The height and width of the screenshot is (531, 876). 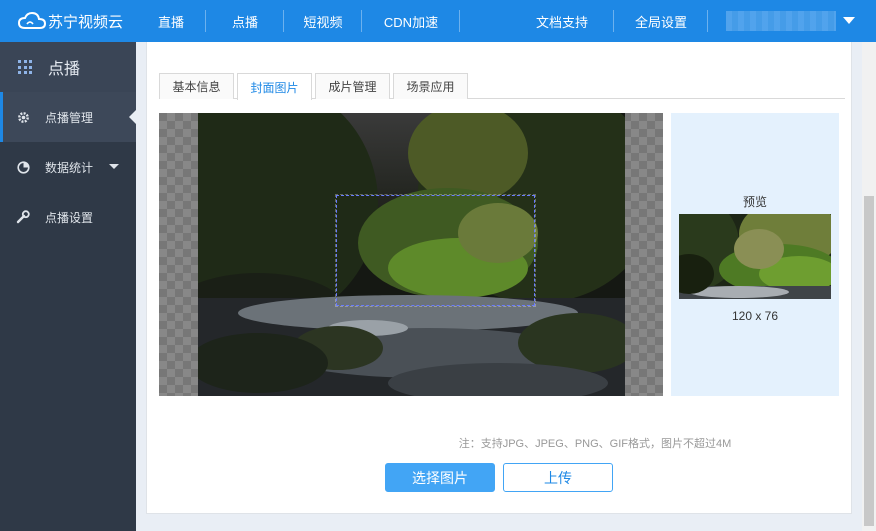 I want to click on nav-vod: 点播, so click(x=245, y=21).